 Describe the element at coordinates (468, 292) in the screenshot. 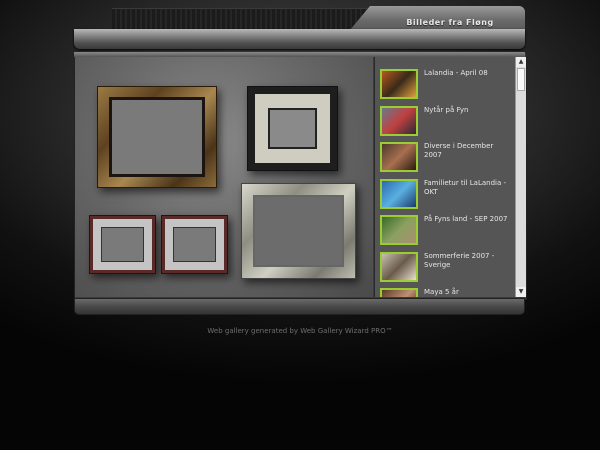

I see `album-label: Maya 5 år` at that location.